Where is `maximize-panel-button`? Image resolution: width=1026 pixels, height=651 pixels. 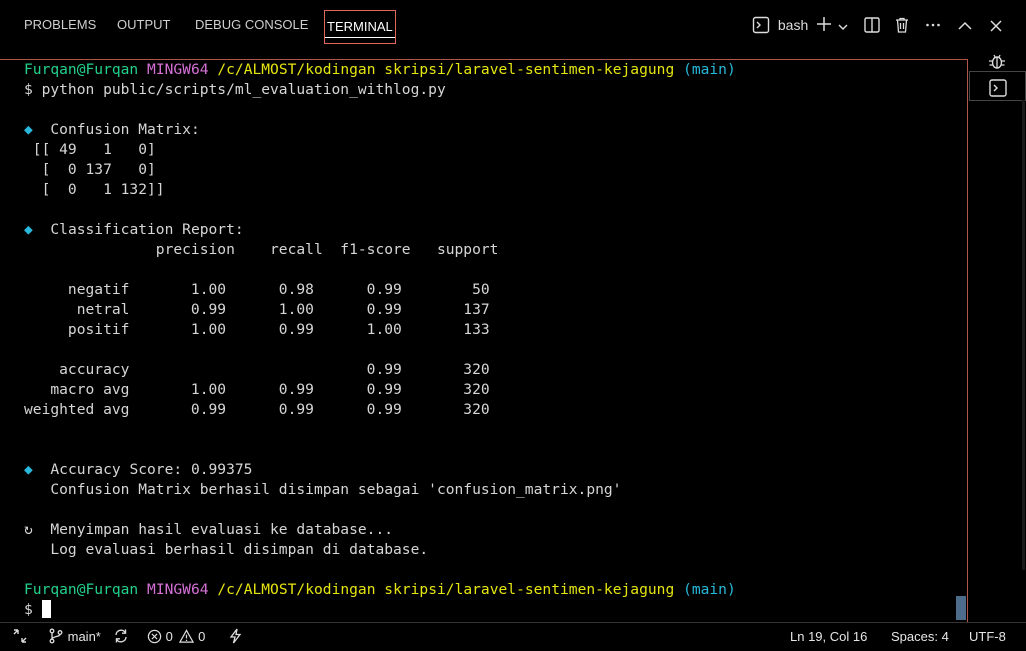 maximize-panel-button is located at coordinates (965, 25).